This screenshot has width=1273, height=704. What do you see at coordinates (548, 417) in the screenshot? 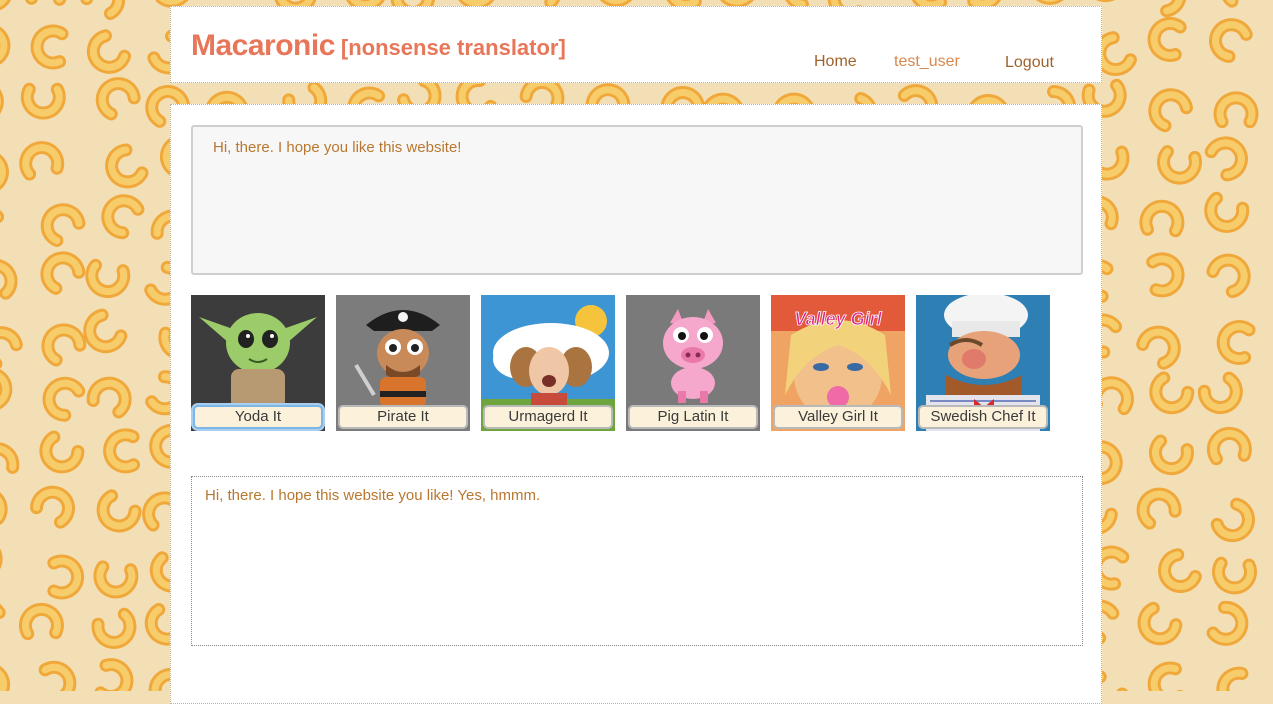
I see `translate-button: Urmagerd It` at bounding box center [548, 417].